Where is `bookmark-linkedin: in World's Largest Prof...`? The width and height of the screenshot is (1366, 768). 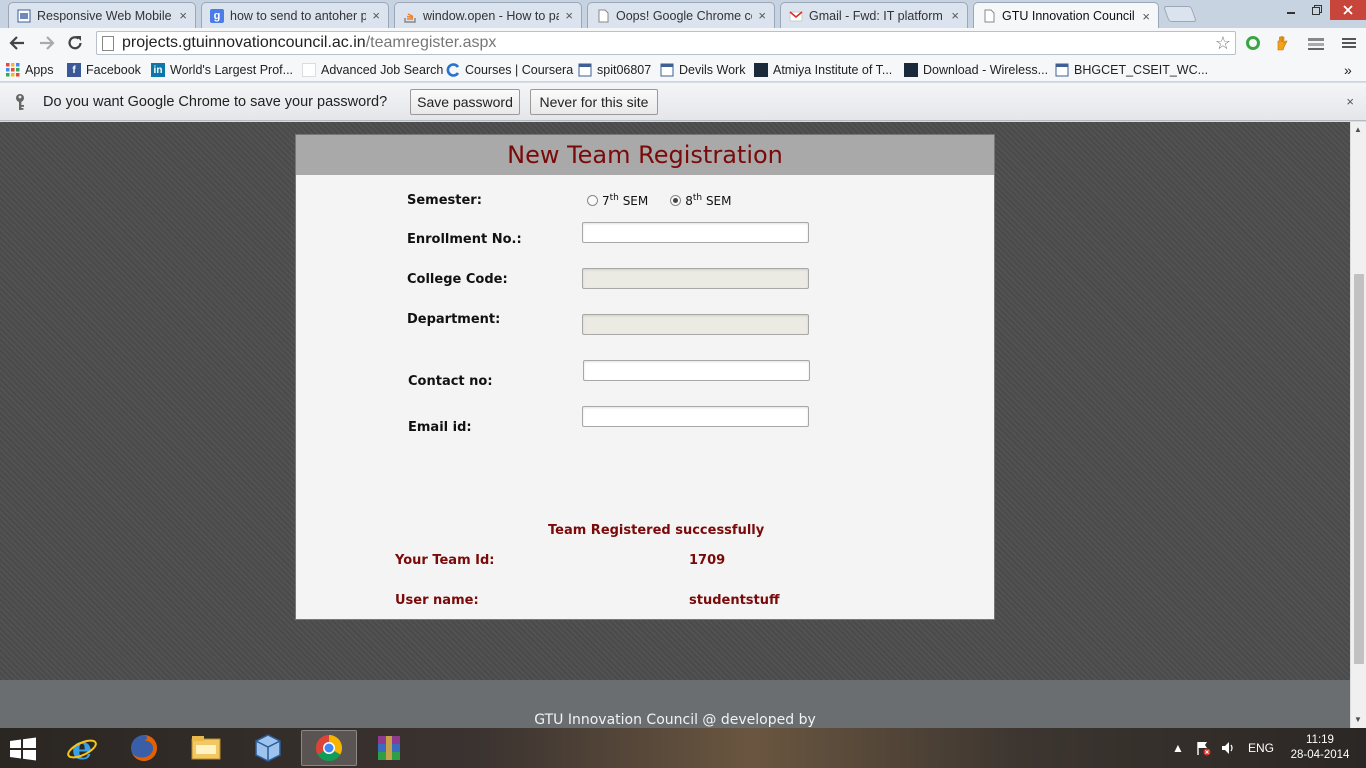
bookmark-linkedin: in World's Largest Prof... is located at coordinates (222, 70).